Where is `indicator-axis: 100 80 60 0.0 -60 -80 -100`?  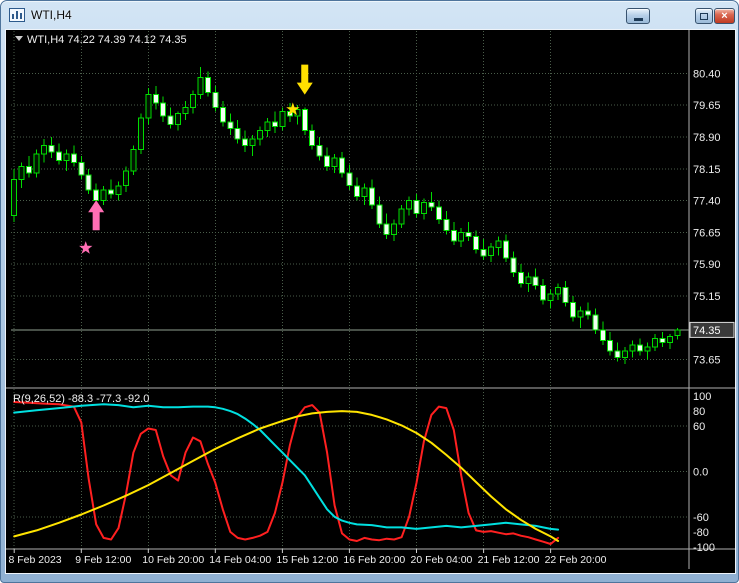
indicator-axis: 100 80 60 0.0 -60 -80 -100 is located at coordinates (704, 472).